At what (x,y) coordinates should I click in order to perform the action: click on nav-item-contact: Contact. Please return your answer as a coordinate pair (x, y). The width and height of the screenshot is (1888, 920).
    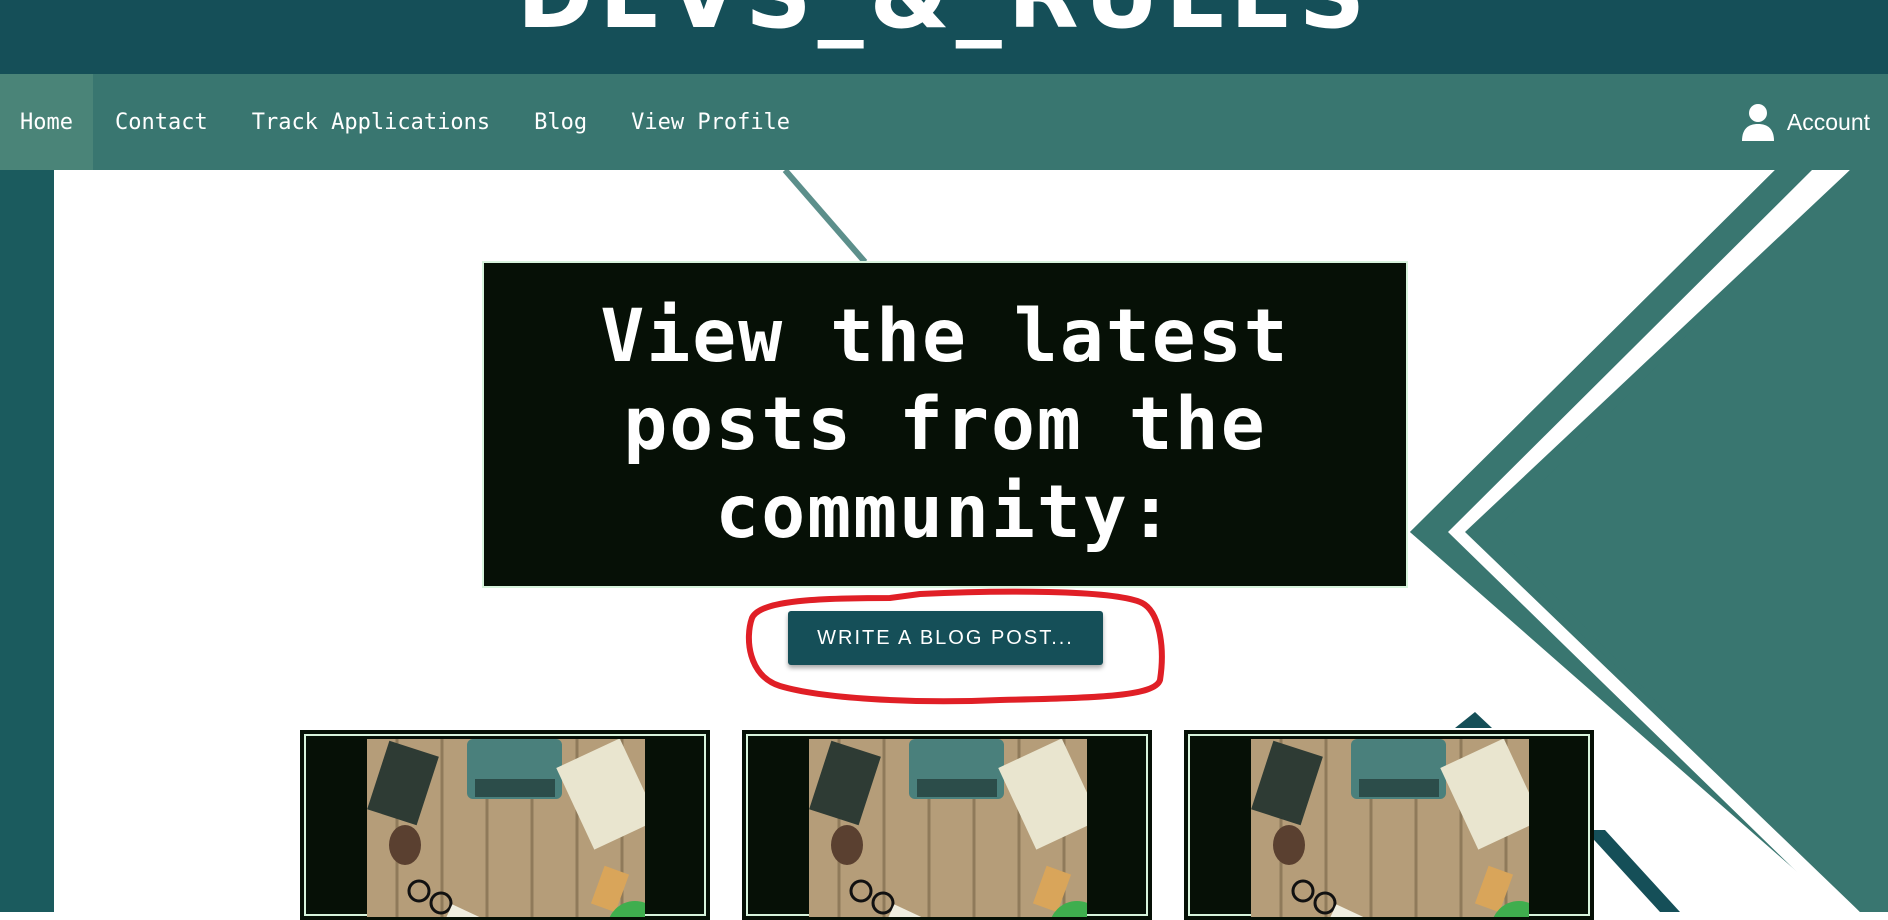
    Looking at the image, I should click on (161, 122).